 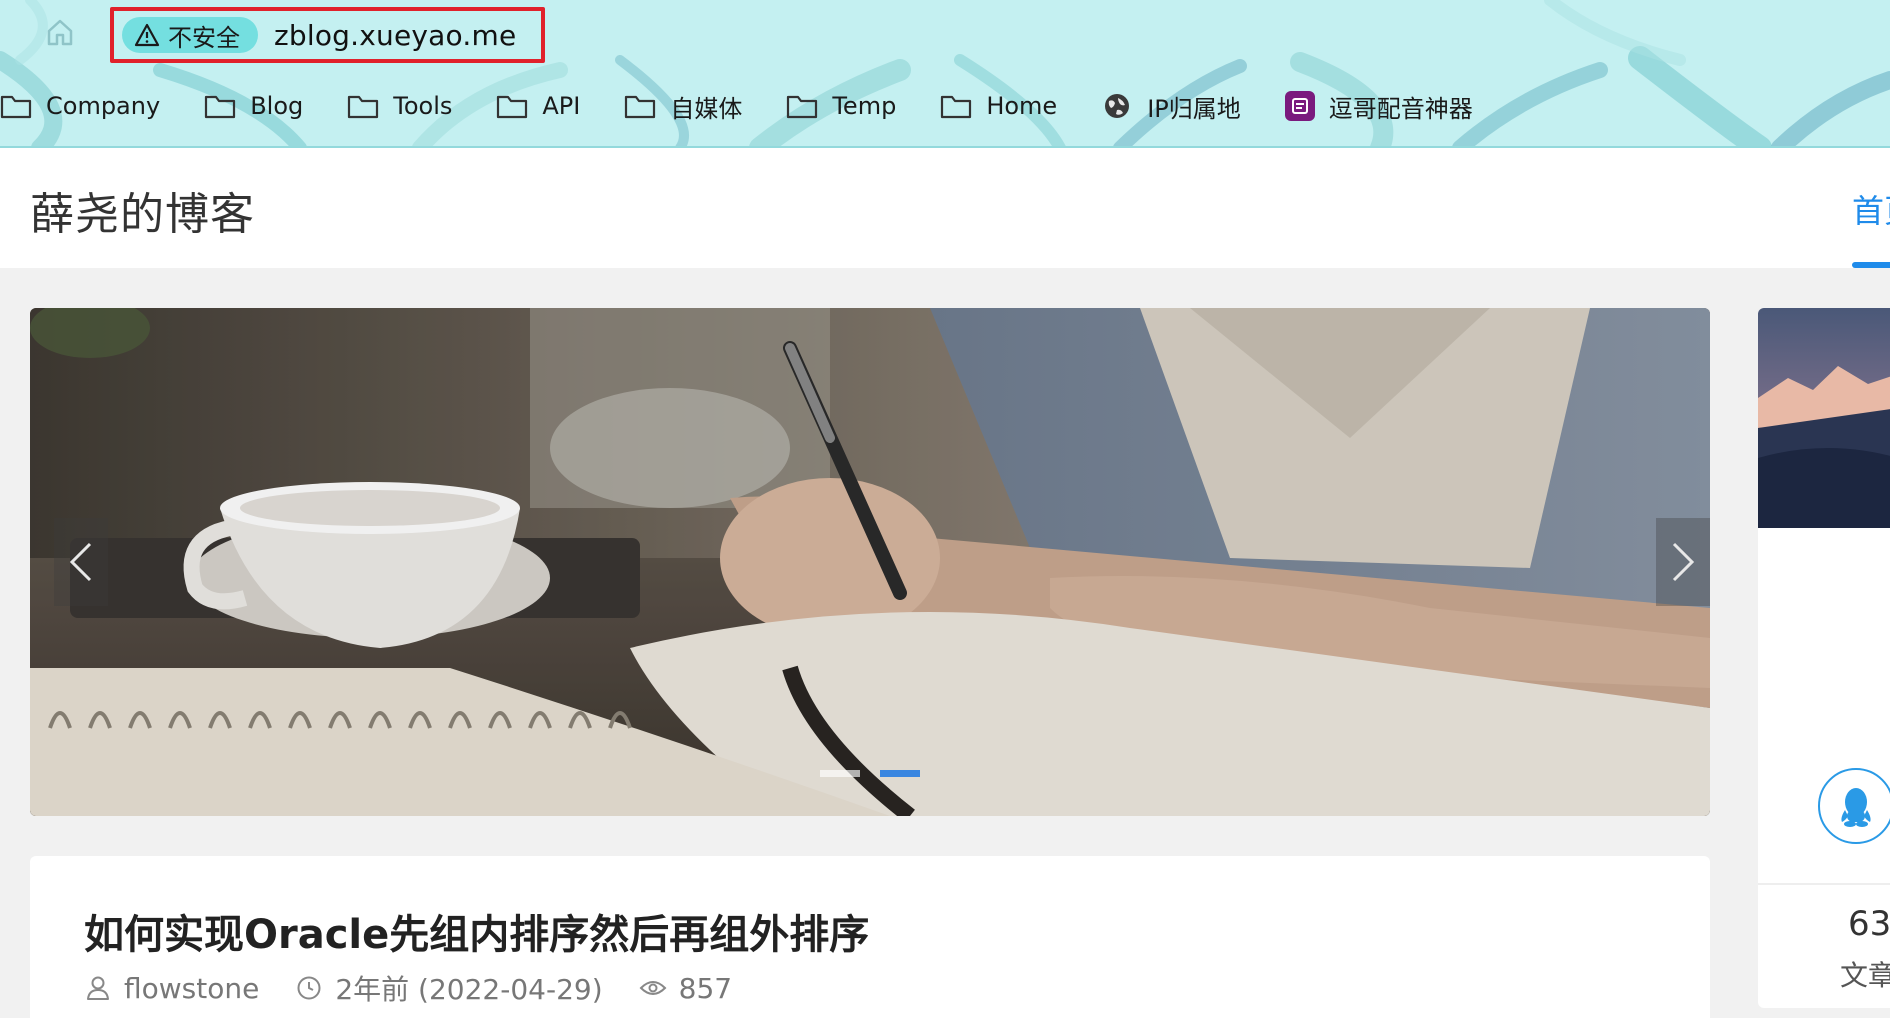 I want to click on meta-author: flowstone, so click(x=171, y=988).